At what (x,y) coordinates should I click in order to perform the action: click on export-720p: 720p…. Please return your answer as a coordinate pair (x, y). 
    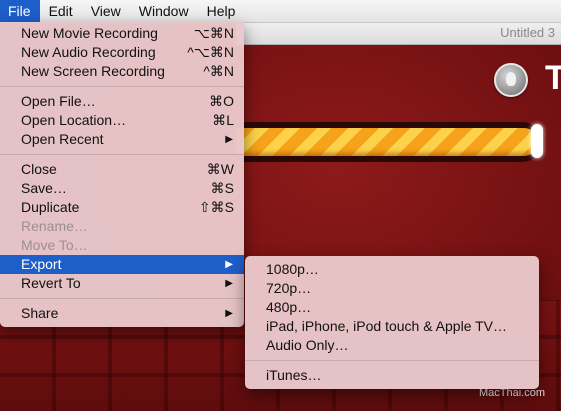
    Looking at the image, I should click on (392, 288).